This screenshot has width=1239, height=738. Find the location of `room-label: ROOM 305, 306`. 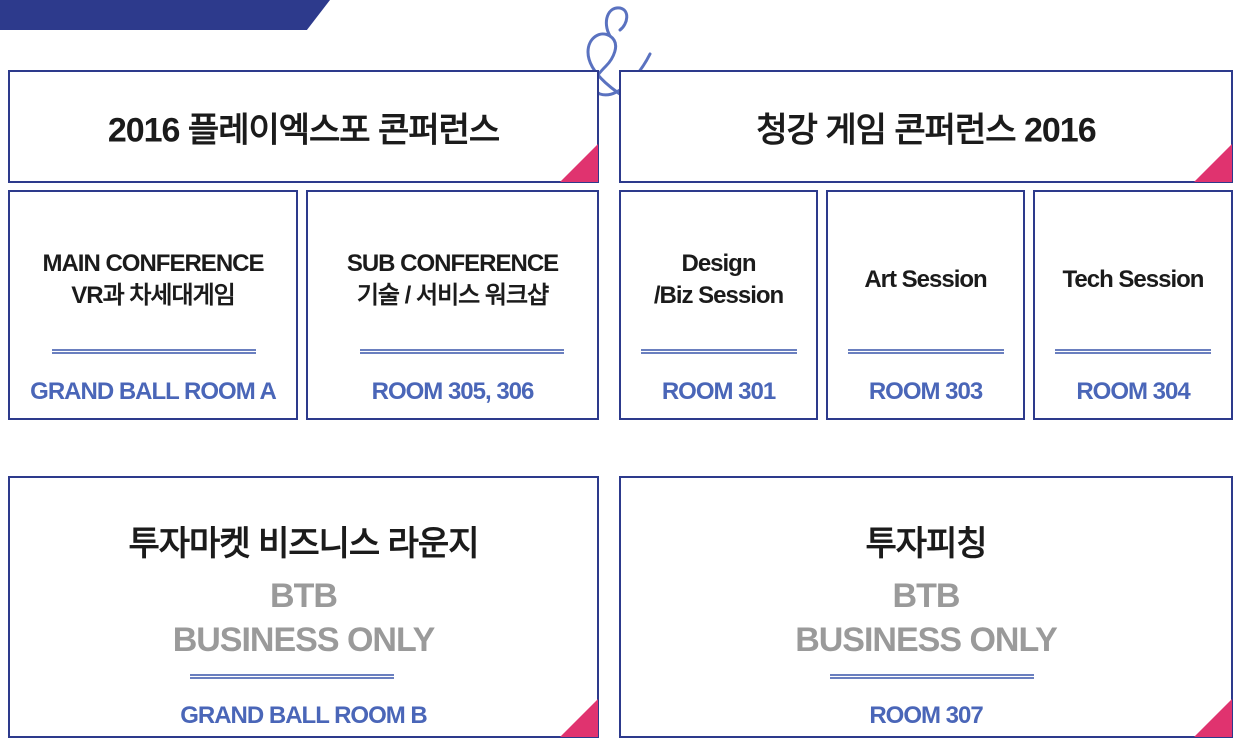

room-label: ROOM 305, 306 is located at coordinates (453, 391).